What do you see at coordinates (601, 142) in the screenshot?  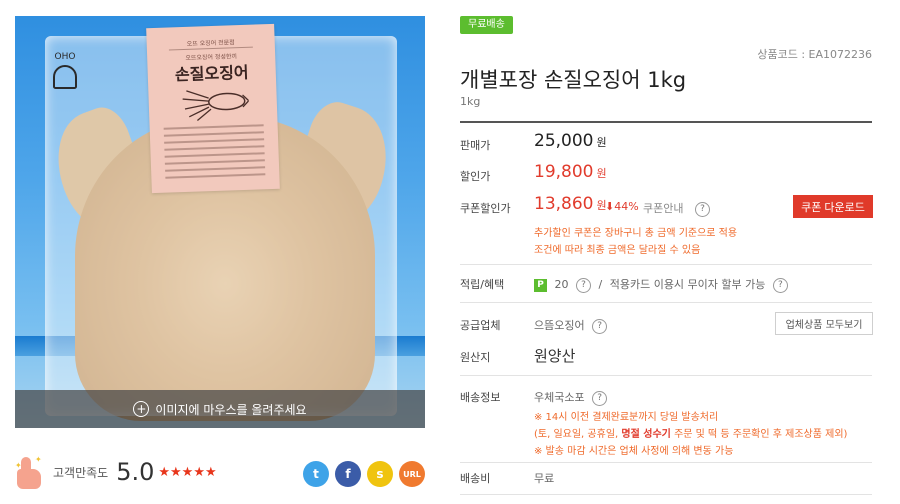 I see `sale-price-currency: 원` at bounding box center [601, 142].